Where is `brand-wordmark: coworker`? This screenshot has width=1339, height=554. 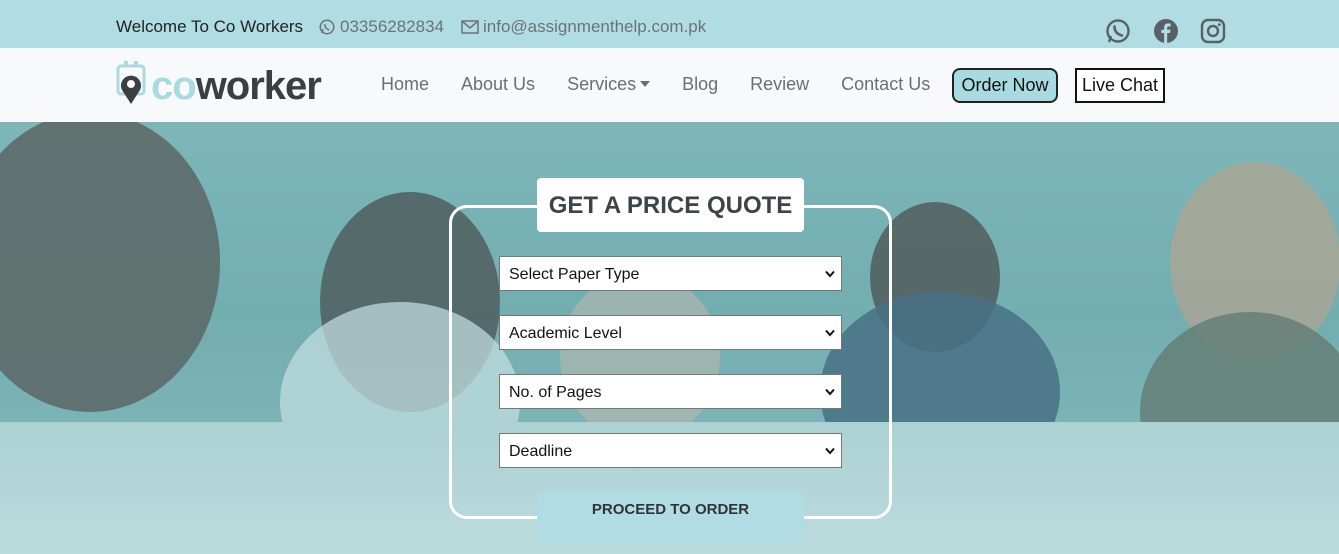 brand-wordmark: coworker is located at coordinates (236, 86).